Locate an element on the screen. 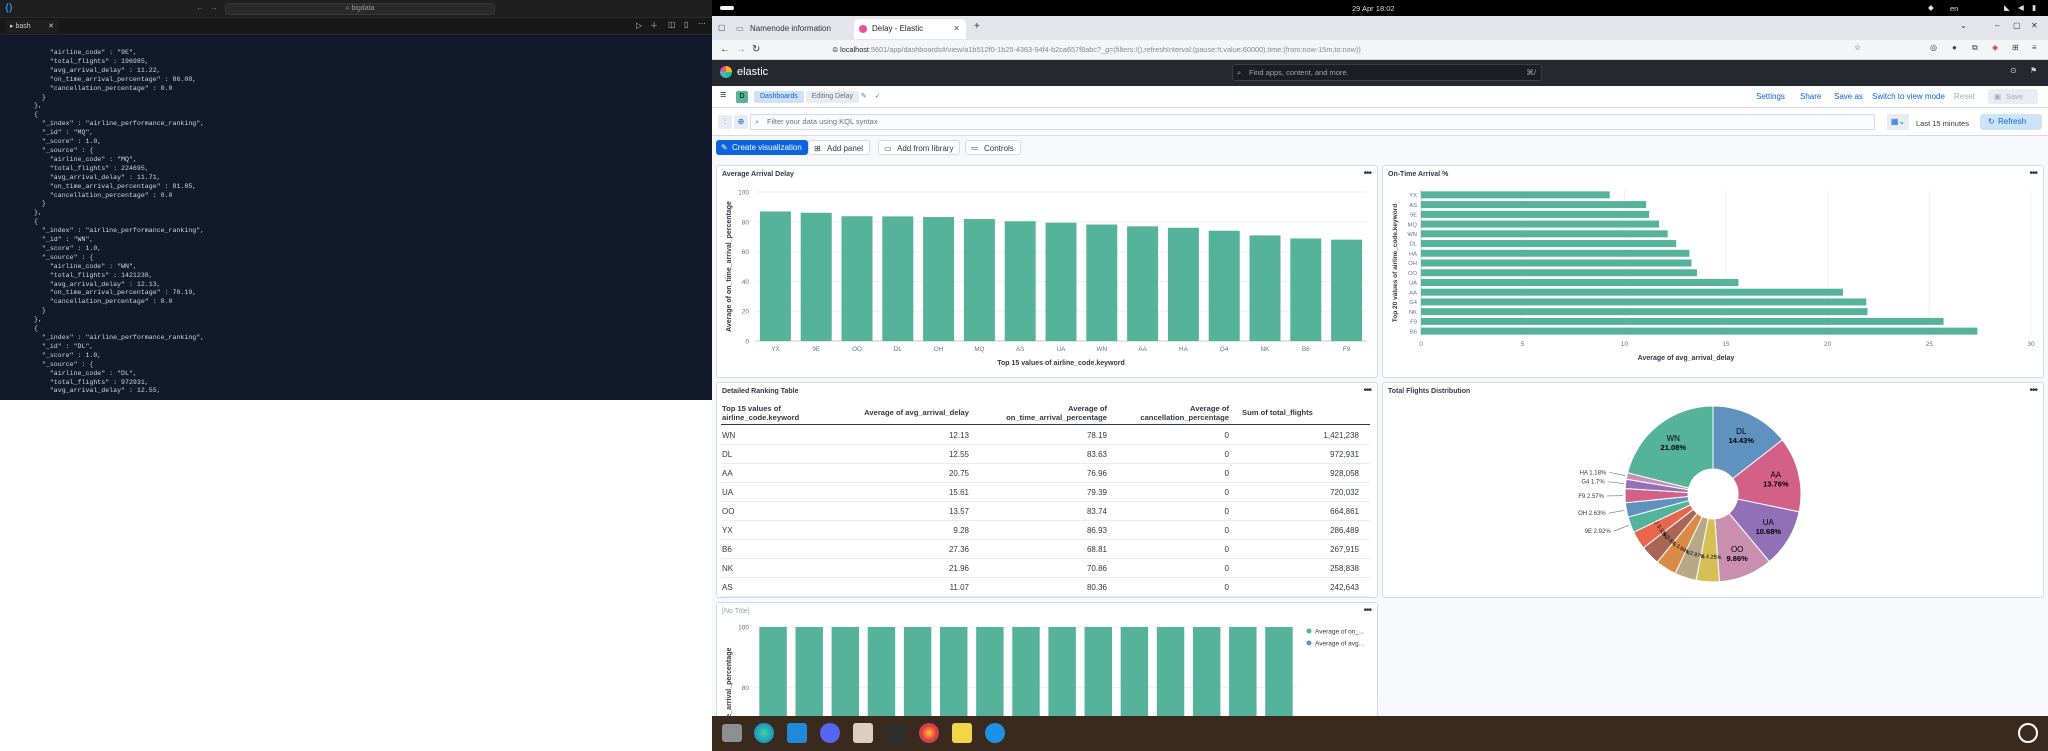 The height and width of the screenshot is (751, 2048). extension-3-icon: ⊞ is located at coordinates (2015, 47).